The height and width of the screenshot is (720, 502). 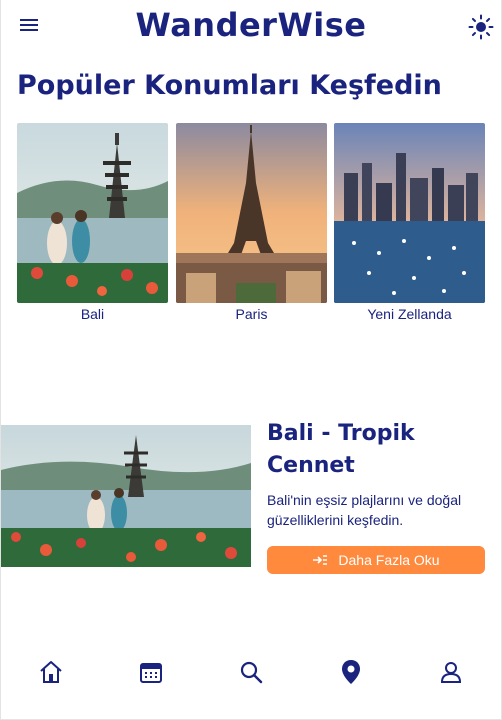 What do you see at coordinates (92, 314) in the screenshot?
I see `location-label: Bali` at bounding box center [92, 314].